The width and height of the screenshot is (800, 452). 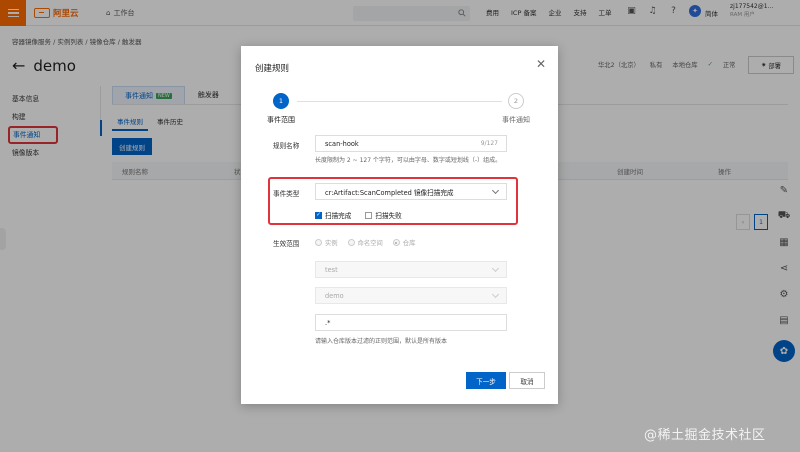 I want to click on rule-name-hint: 长度限制为 2 ~ 127 个字符，可以由字母、数字或短划线（-）组成。, so click(x=408, y=160).